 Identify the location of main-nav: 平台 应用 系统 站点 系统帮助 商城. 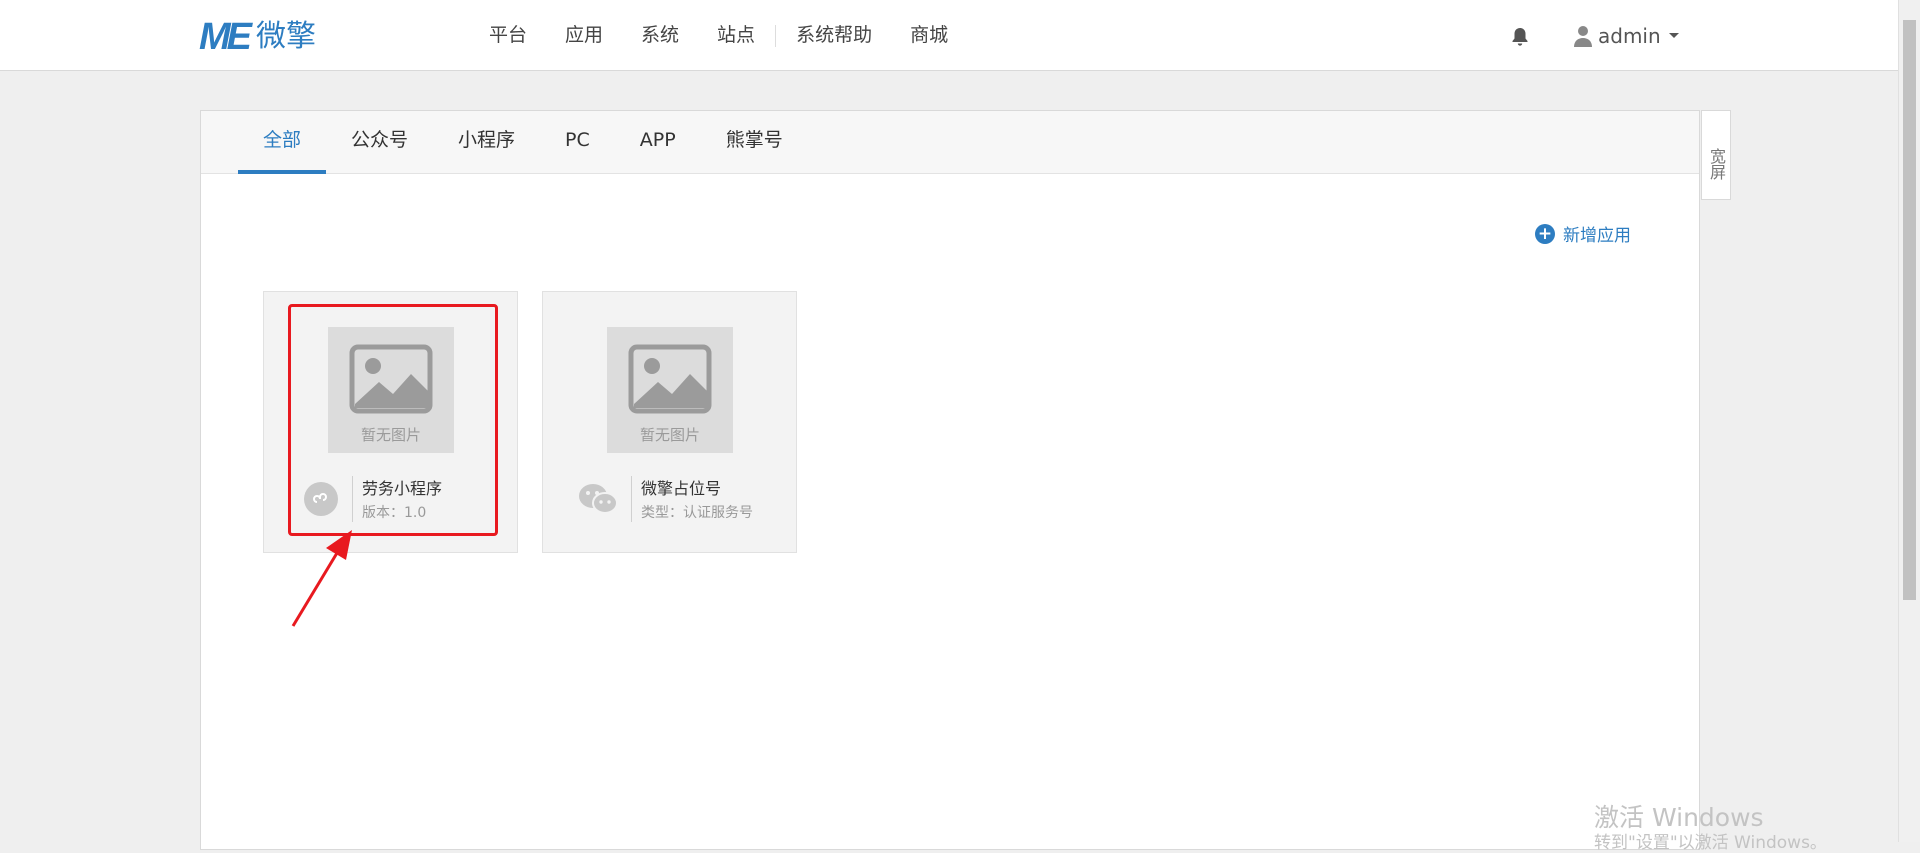
(718, 35).